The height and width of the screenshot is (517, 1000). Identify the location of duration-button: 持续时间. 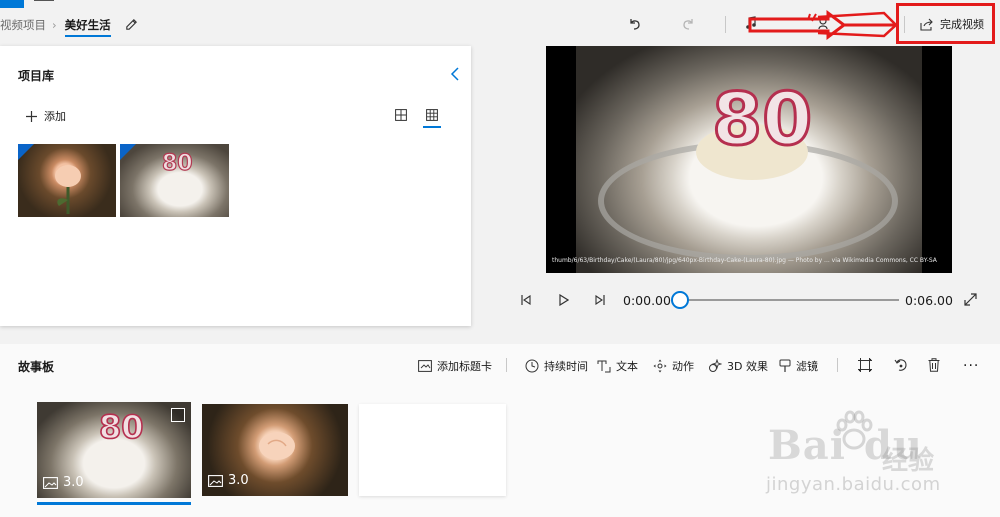
(556, 366).